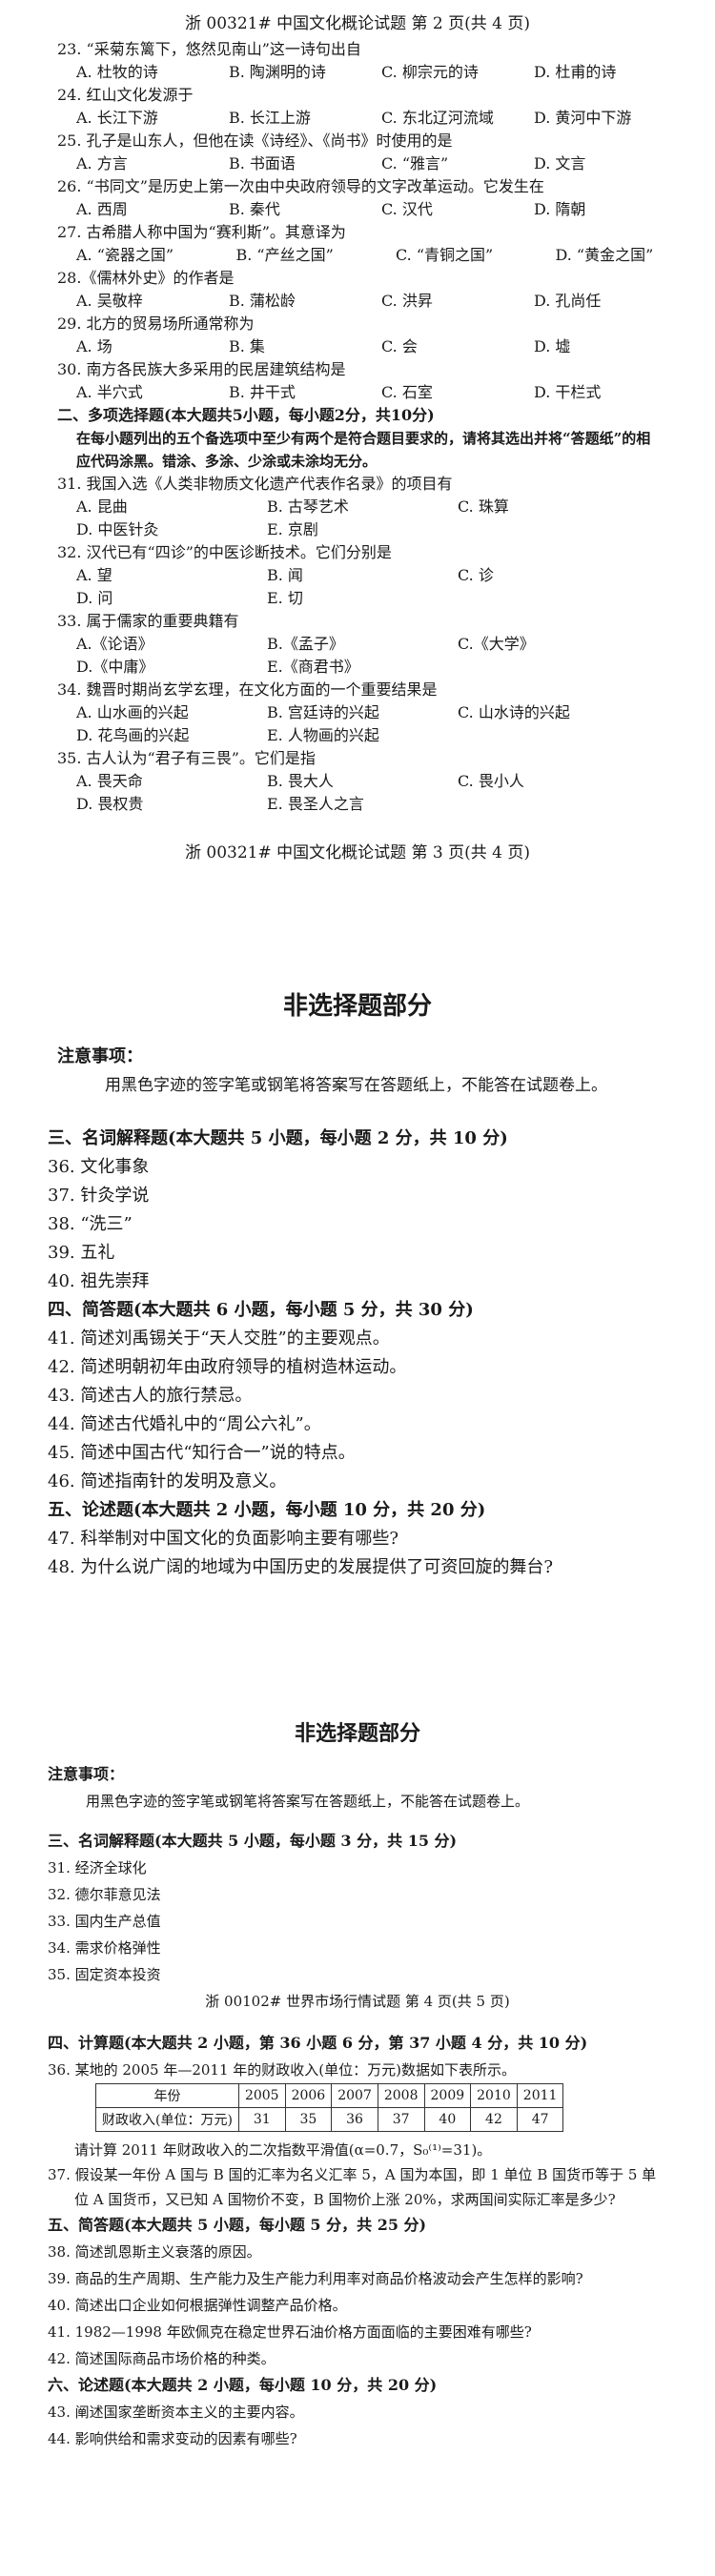 The width and height of the screenshot is (715, 2576). Describe the element at coordinates (357, 852) in the screenshot. I see `page-footer: 浙 00321# 中国文化概论试题 第 3 页(共 4 页)` at that location.